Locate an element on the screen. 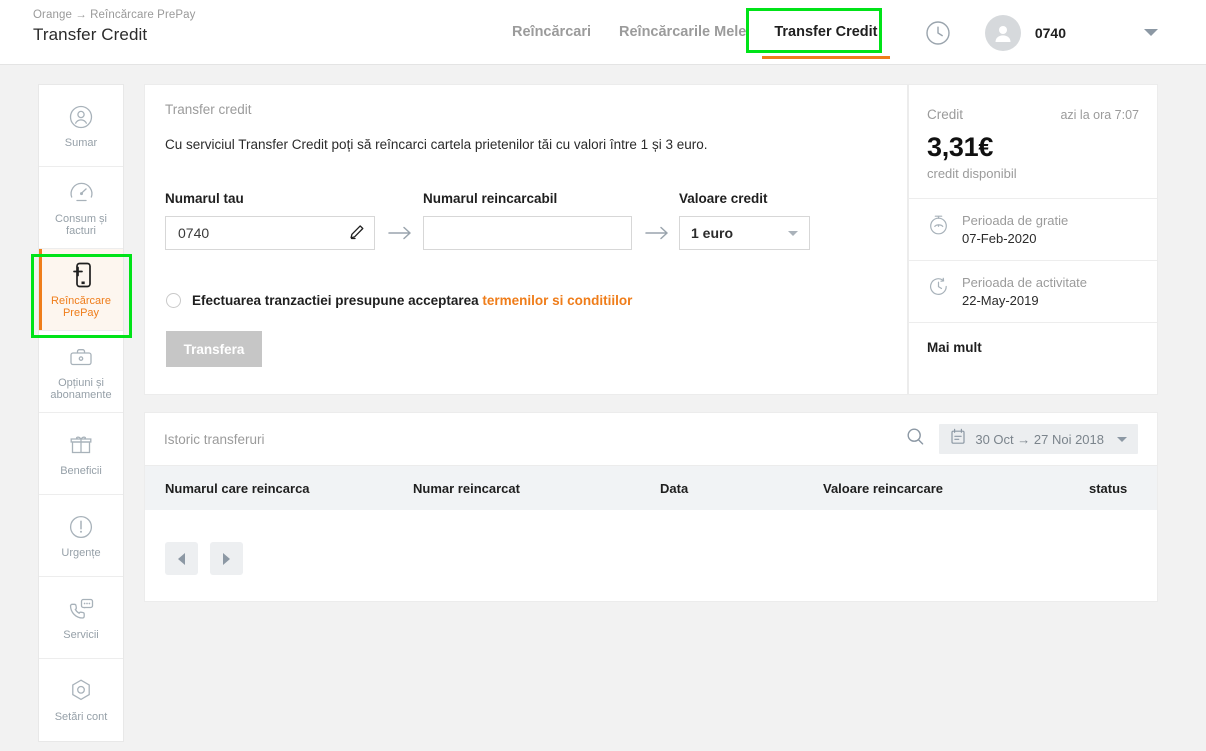 The width and height of the screenshot is (1206, 751). sidebar-item-setari-cont: Setări cont is located at coordinates (81, 700).